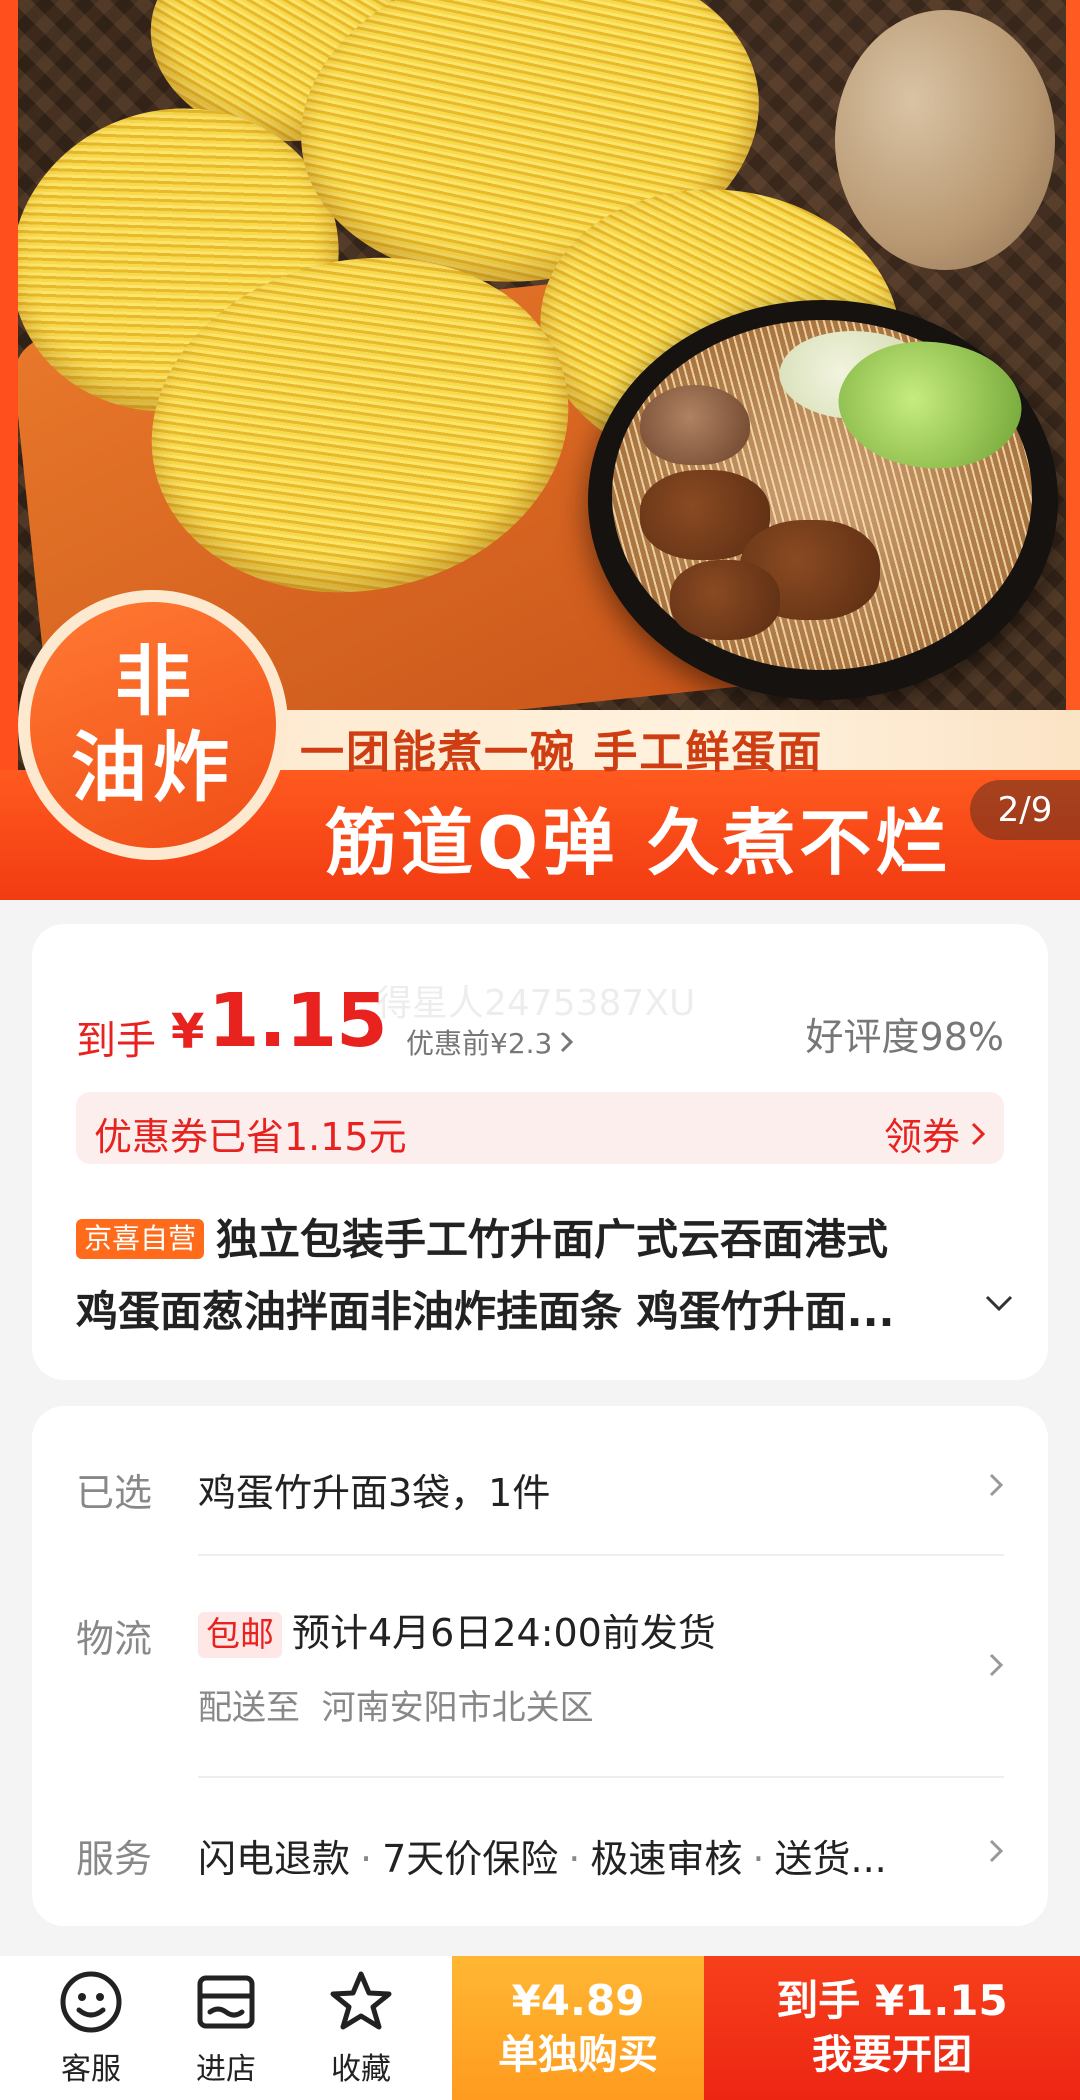  I want to click on original-price: 优惠前¥2.3, so click(479, 1043).